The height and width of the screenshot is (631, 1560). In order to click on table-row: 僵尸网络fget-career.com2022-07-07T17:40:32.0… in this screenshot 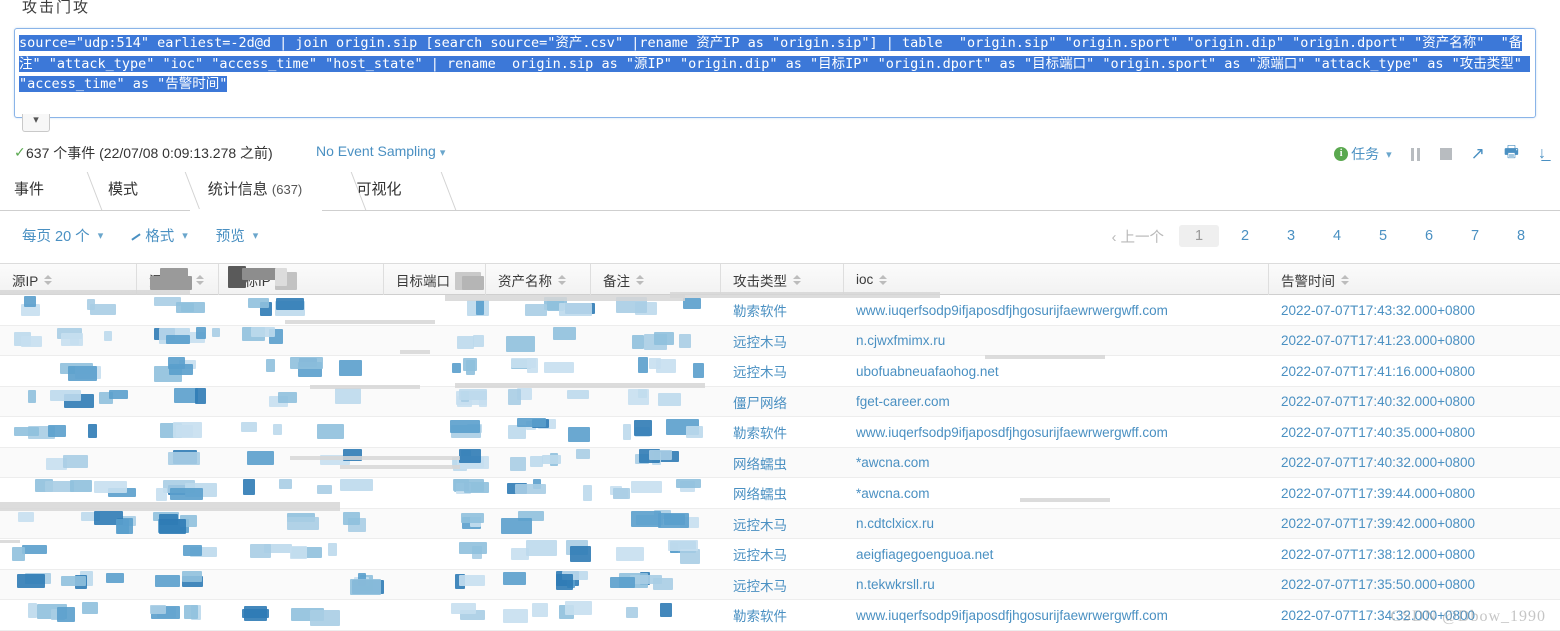, I will do `click(780, 402)`.